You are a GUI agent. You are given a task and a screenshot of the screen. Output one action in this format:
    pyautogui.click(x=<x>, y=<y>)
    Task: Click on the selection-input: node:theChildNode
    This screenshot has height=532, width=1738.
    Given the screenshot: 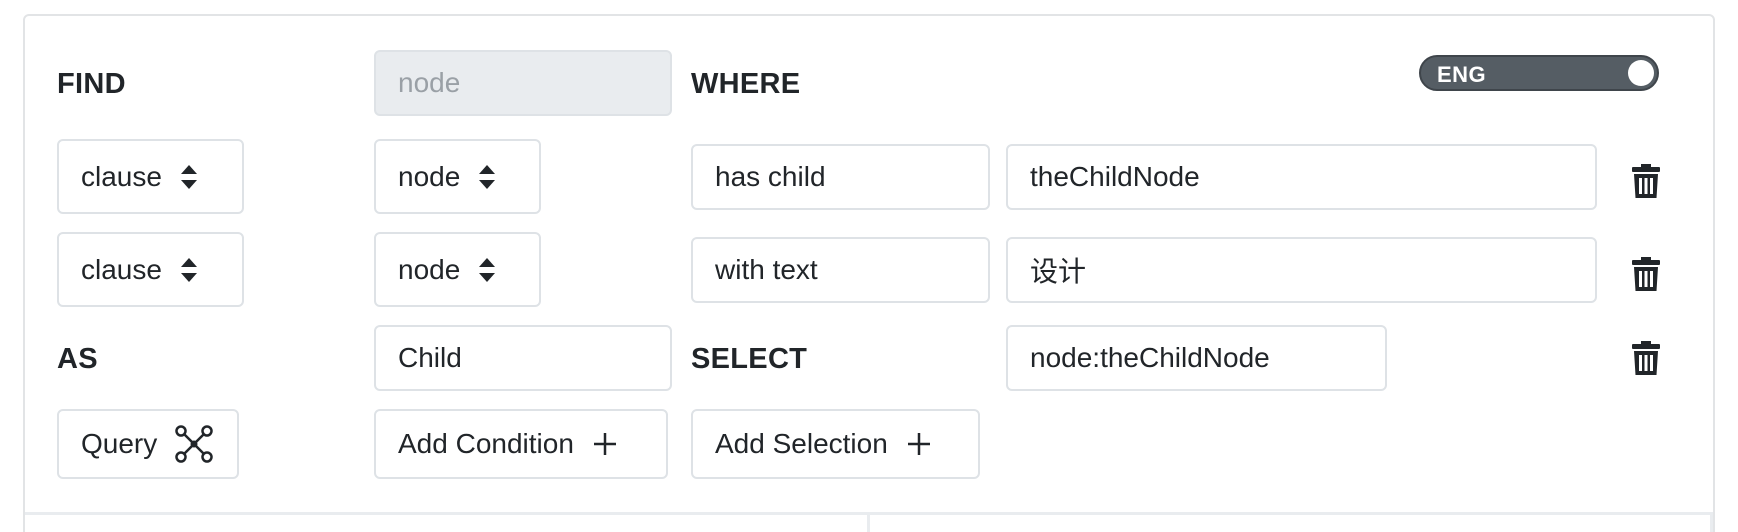 What is the action you would take?
    pyautogui.click(x=1196, y=358)
    